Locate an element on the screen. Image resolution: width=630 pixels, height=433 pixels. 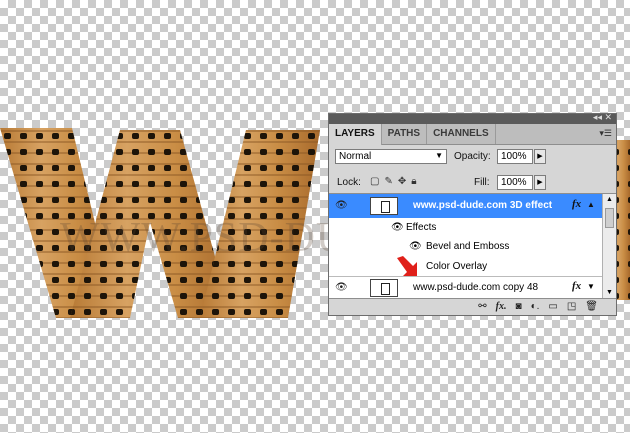
blend-mode-select: Normal ▼ is located at coordinates (391, 156).